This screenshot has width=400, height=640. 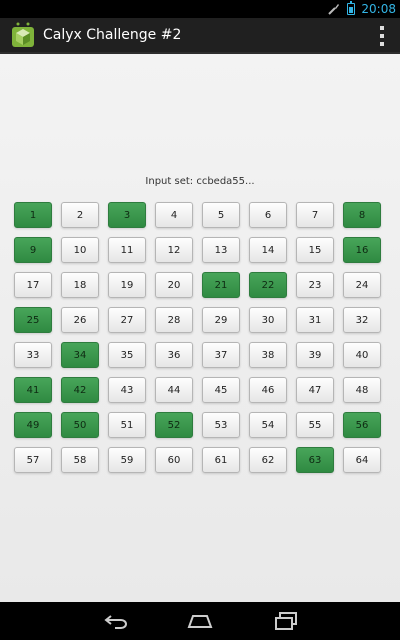 I want to click on grid-cell-25: 25, so click(x=33, y=320).